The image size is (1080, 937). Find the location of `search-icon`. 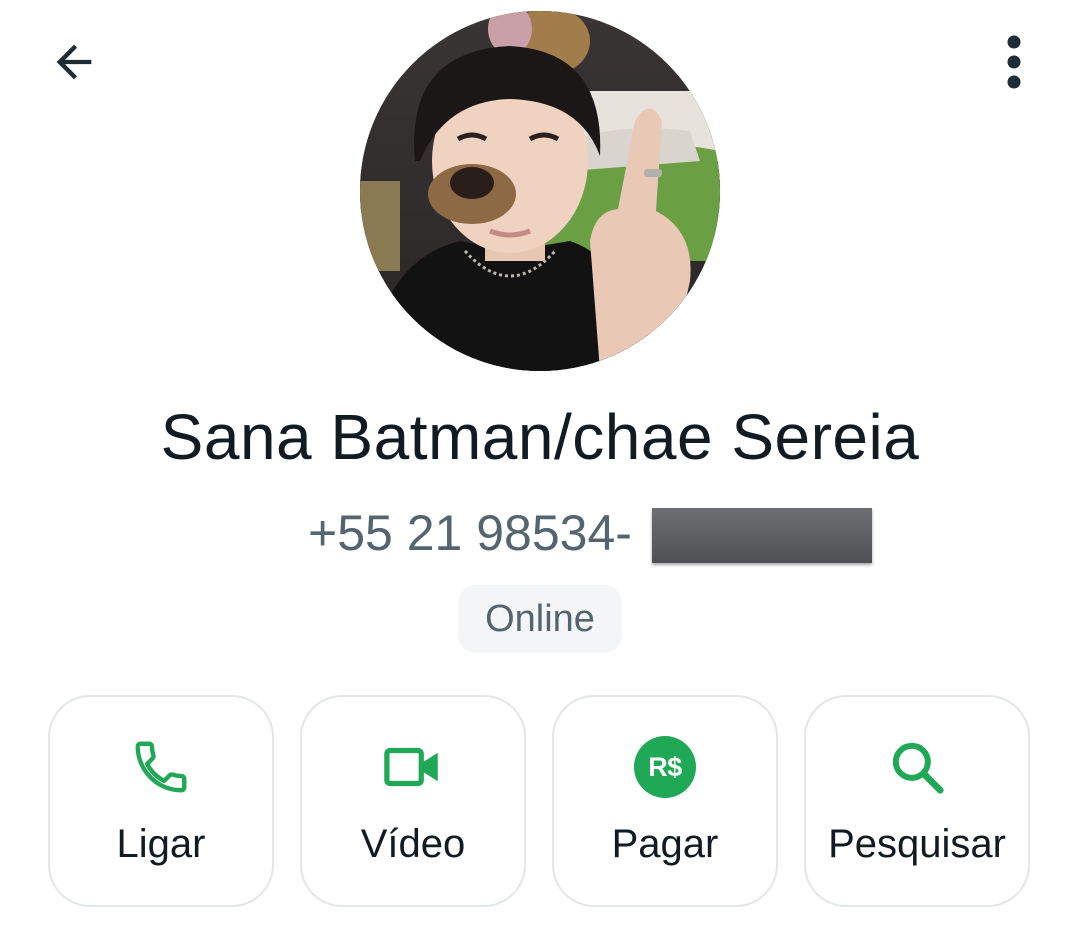

search-icon is located at coordinates (918, 768).